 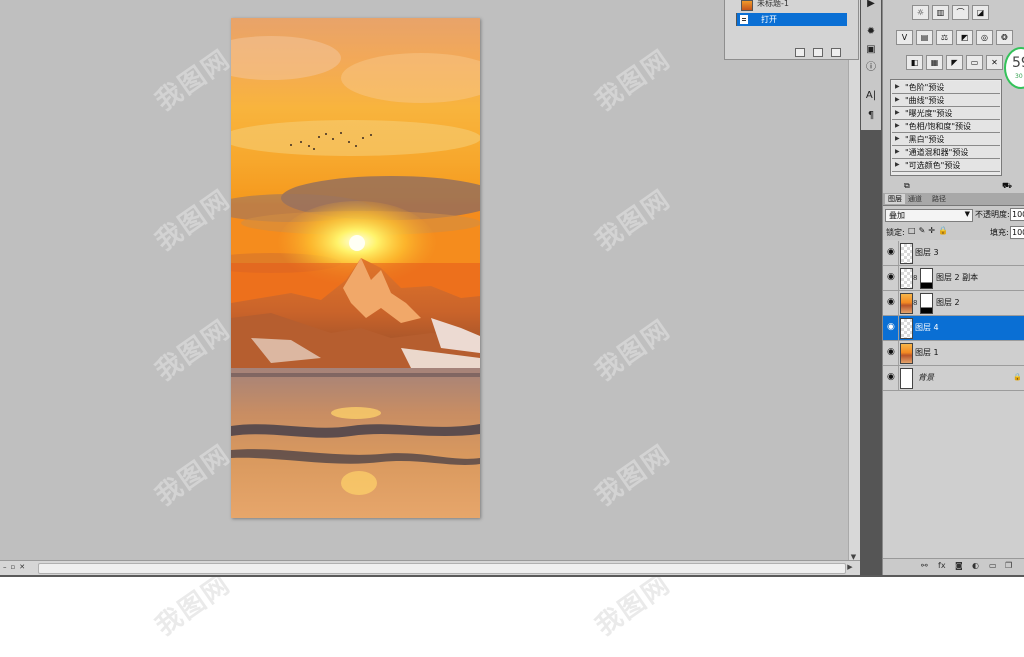 What do you see at coordinates (732, 19) in the screenshot?
I see `history-state-marker` at bounding box center [732, 19].